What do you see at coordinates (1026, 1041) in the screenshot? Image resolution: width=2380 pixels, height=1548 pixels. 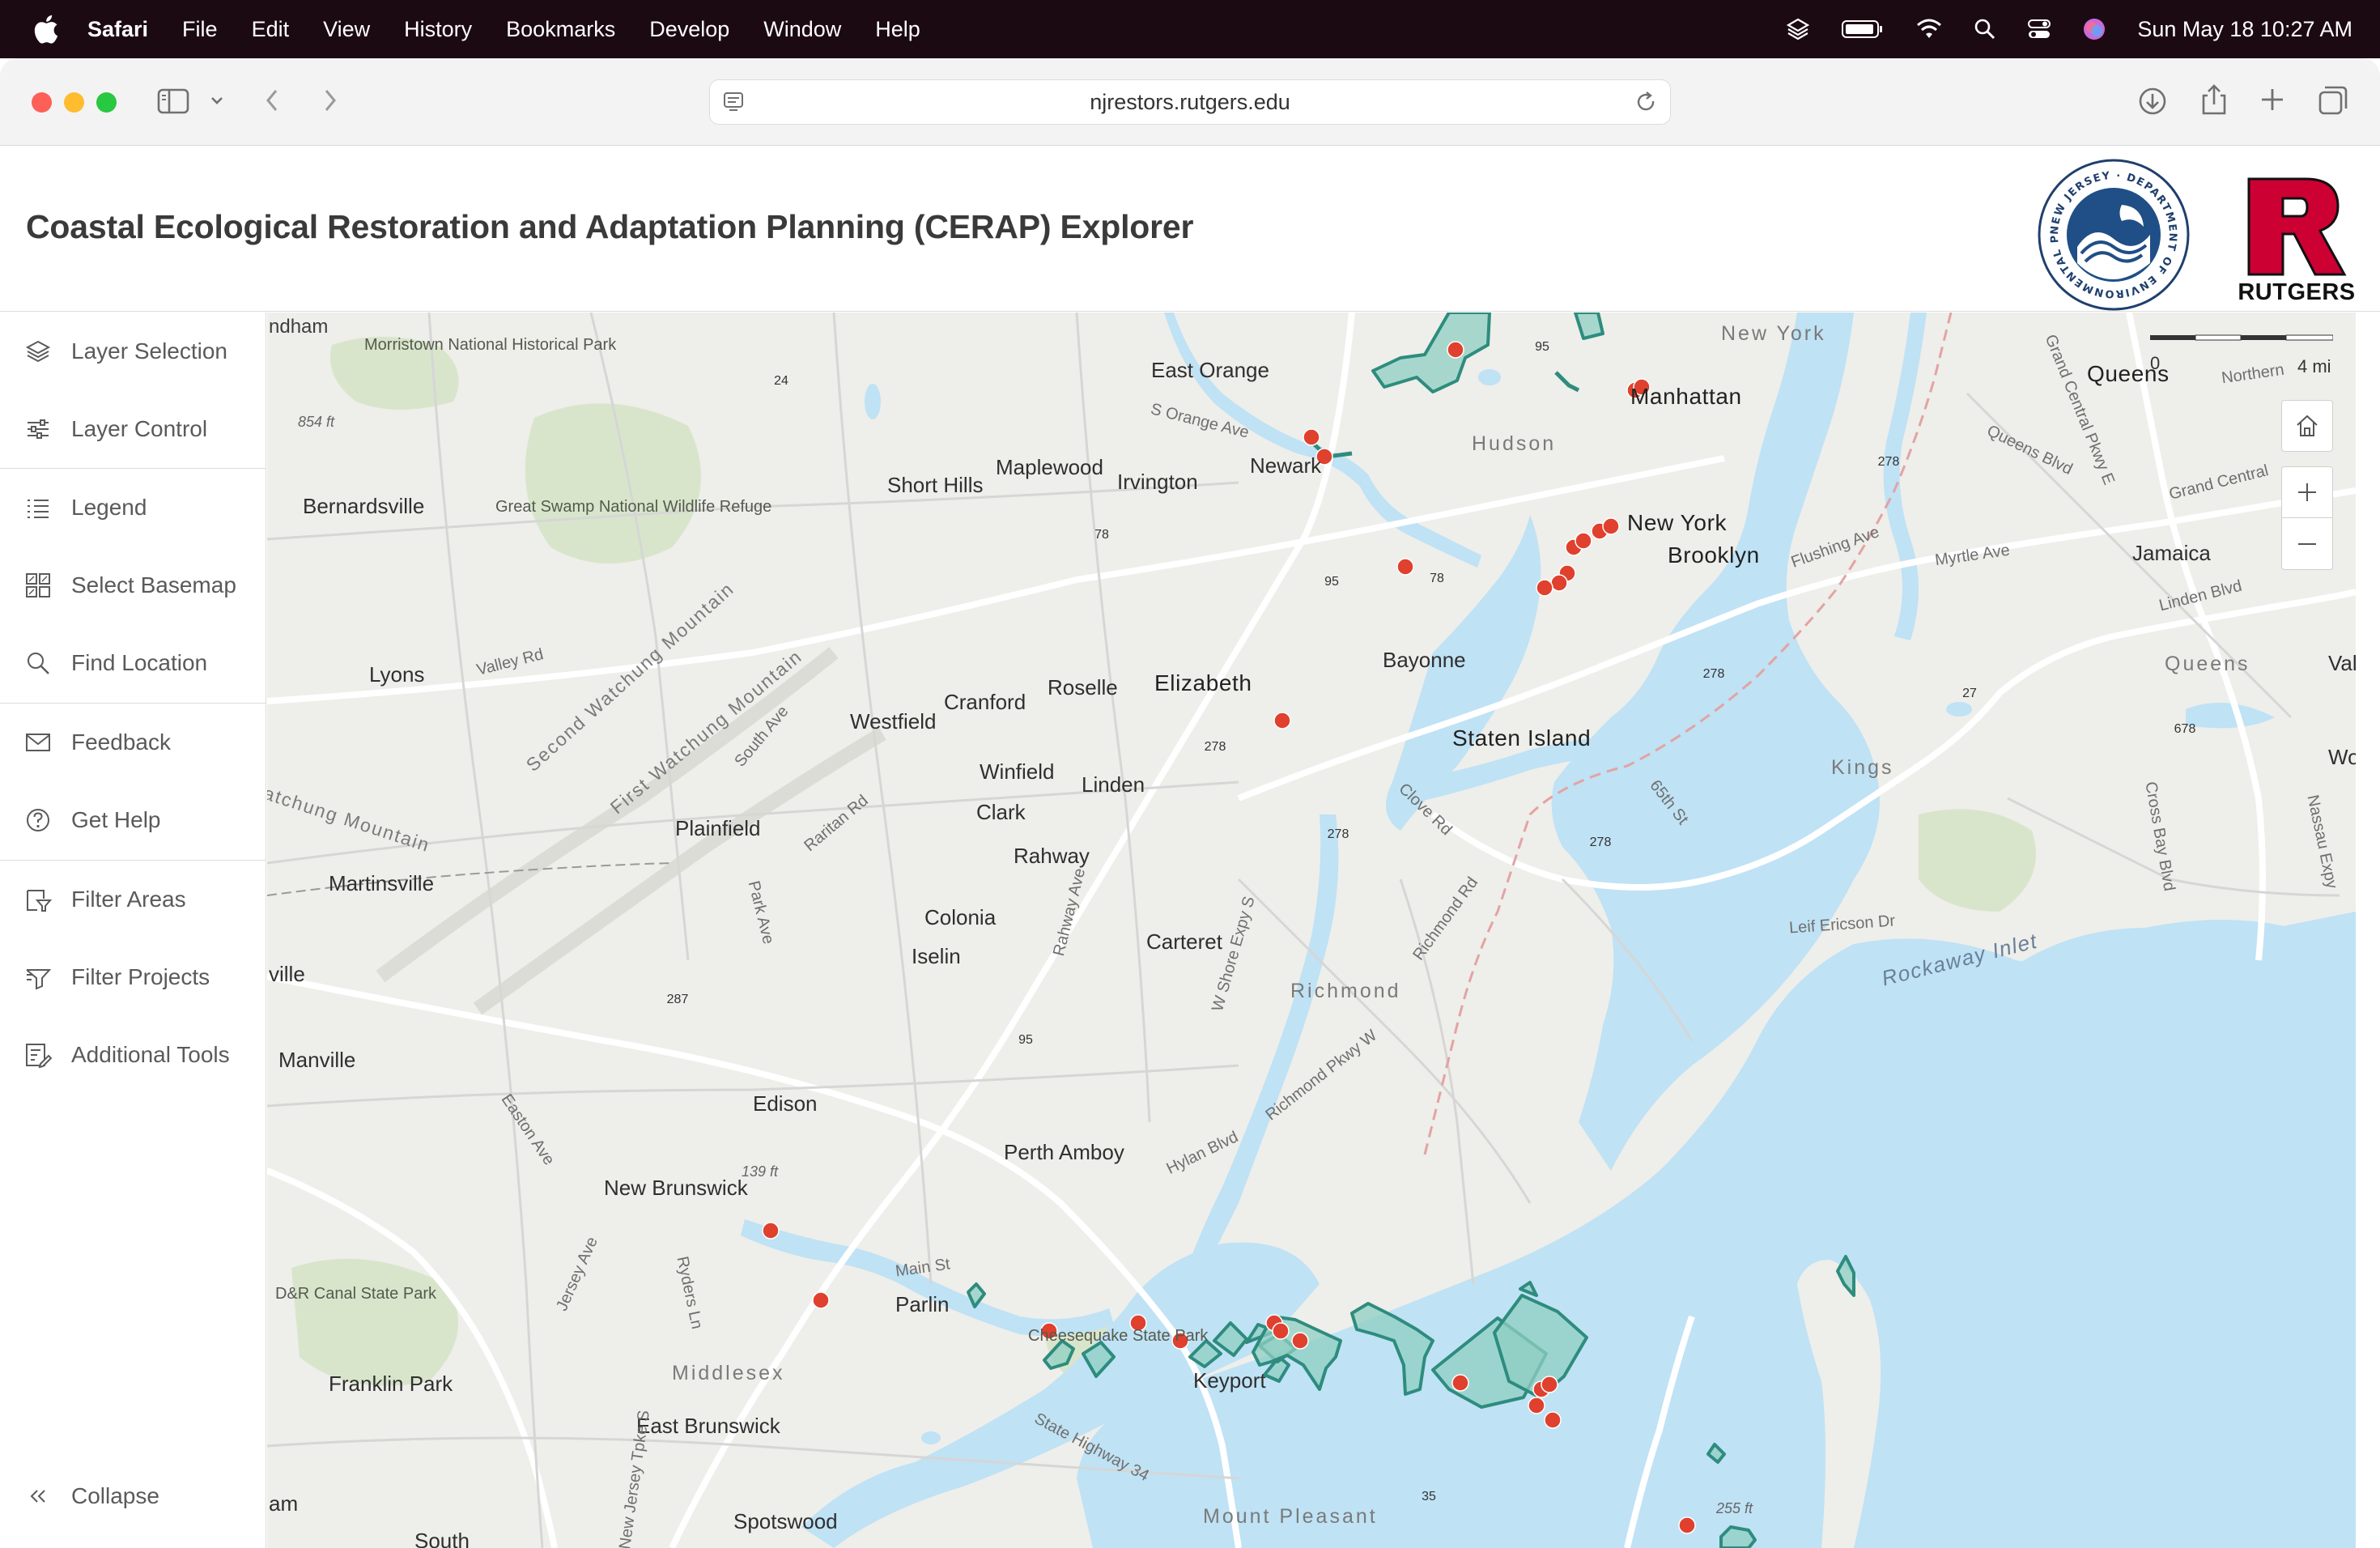 I see `highway-shield: 95` at bounding box center [1026, 1041].